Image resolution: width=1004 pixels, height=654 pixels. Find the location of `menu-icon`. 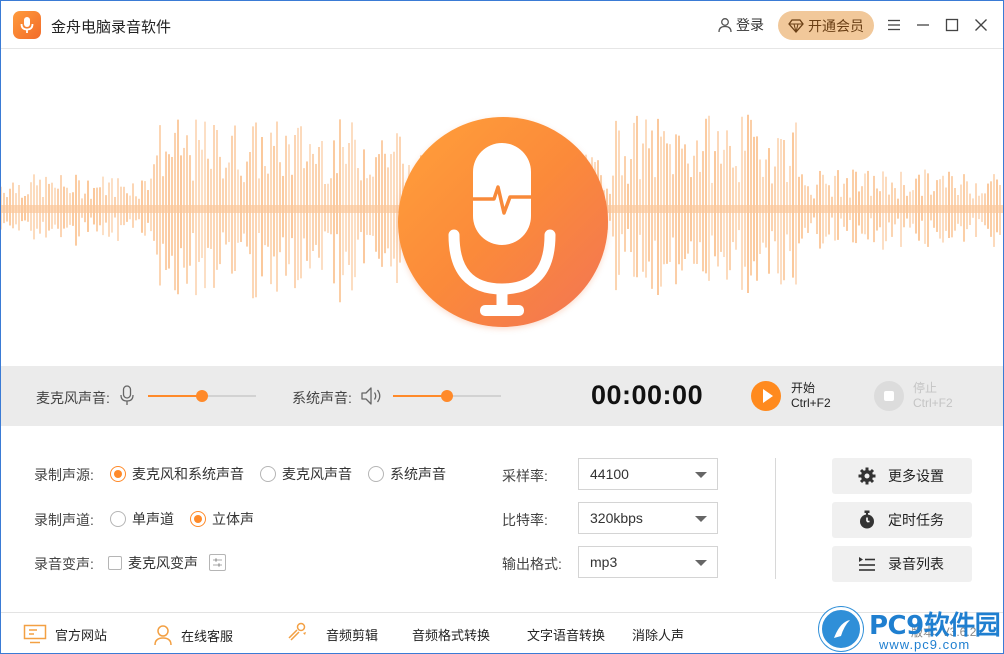

menu-icon is located at coordinates (894, 25).